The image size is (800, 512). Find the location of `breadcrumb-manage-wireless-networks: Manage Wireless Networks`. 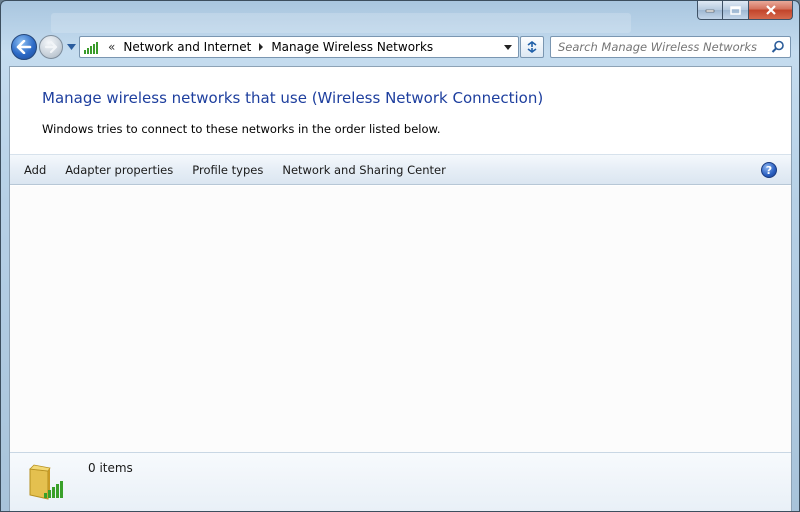

breadcrumb-manage-wireless-networks: Manage Wireless Networks is located at coordinates (352, 47).